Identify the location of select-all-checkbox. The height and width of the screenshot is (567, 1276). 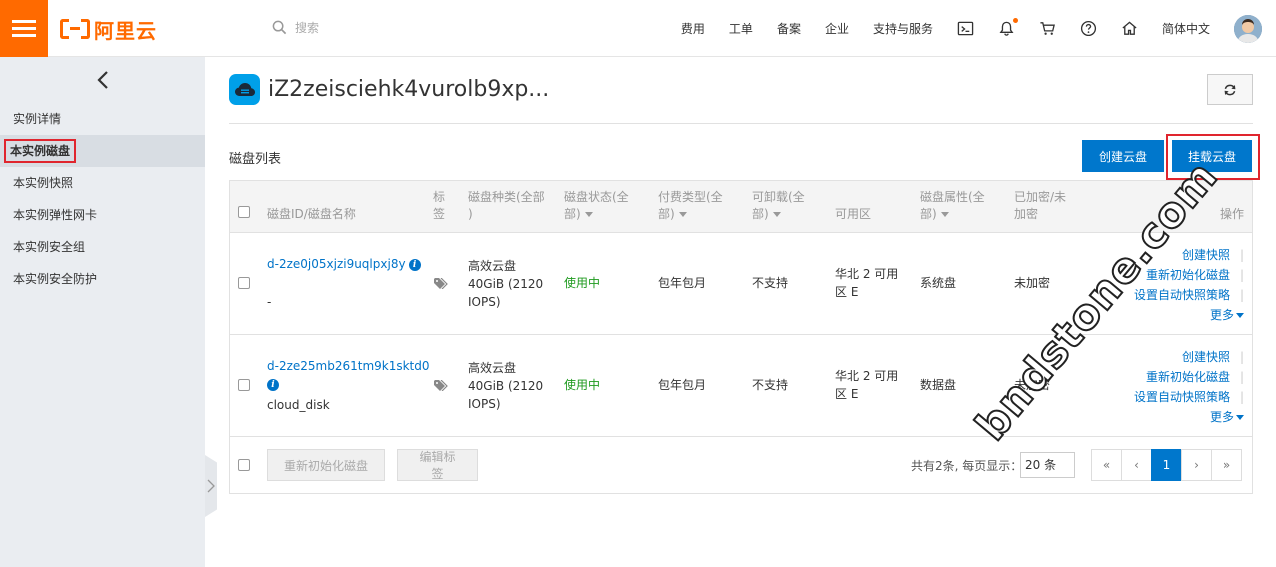
(244, 212).